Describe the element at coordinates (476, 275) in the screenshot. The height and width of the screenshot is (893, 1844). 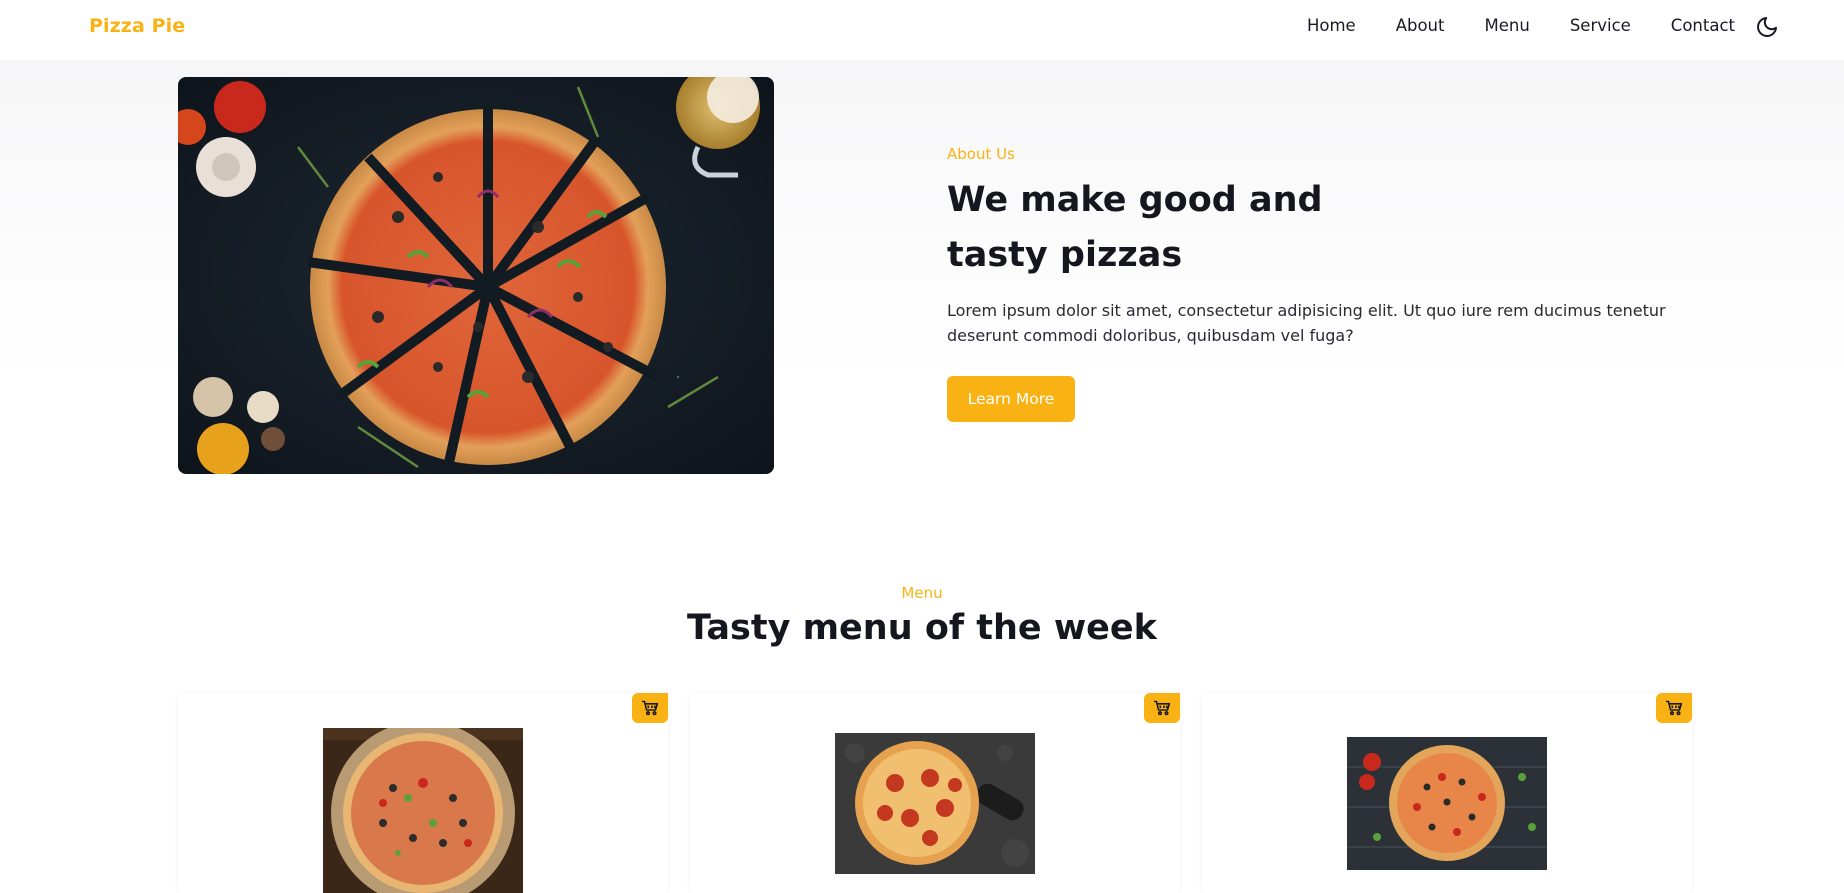
I see `pizza-slices-photo` at that location.